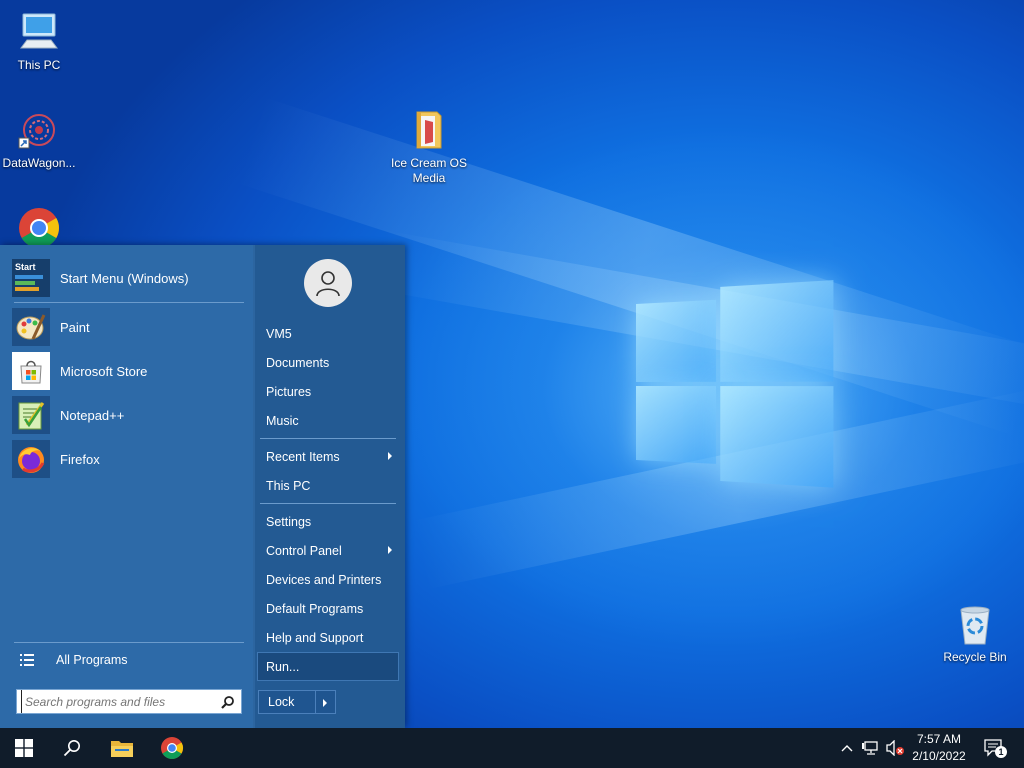 The image size is (1024, 768). I want to click on right-item-label: Music, so click(282, 420).